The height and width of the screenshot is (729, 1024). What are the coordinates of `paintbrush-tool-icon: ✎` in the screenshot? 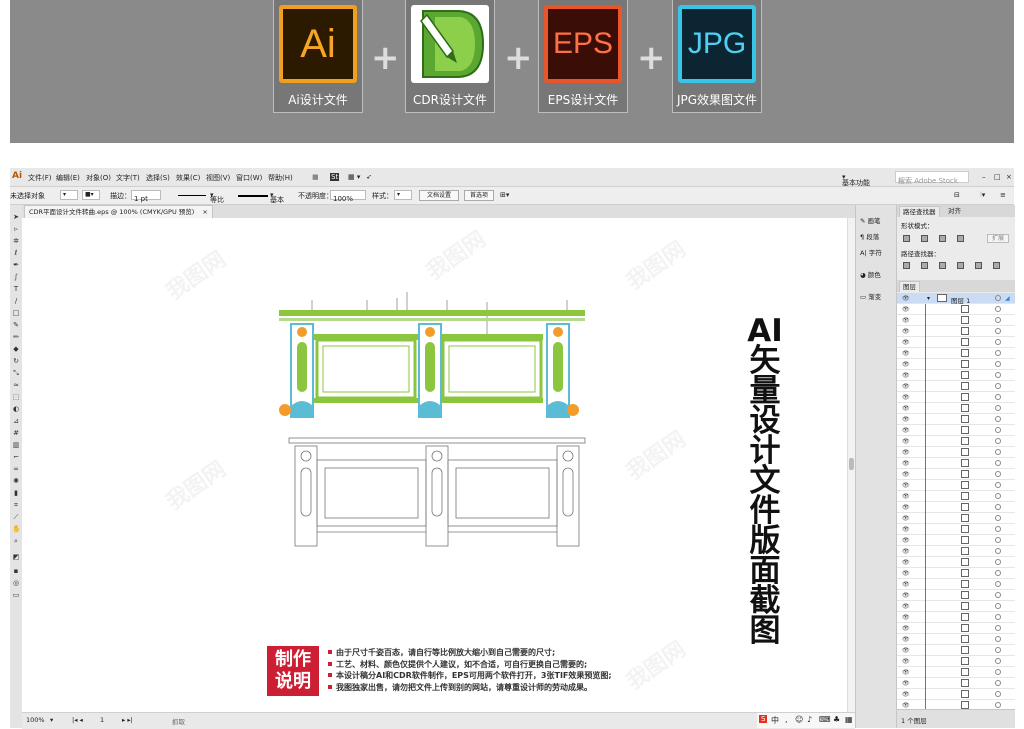 It's located at (16, 325).